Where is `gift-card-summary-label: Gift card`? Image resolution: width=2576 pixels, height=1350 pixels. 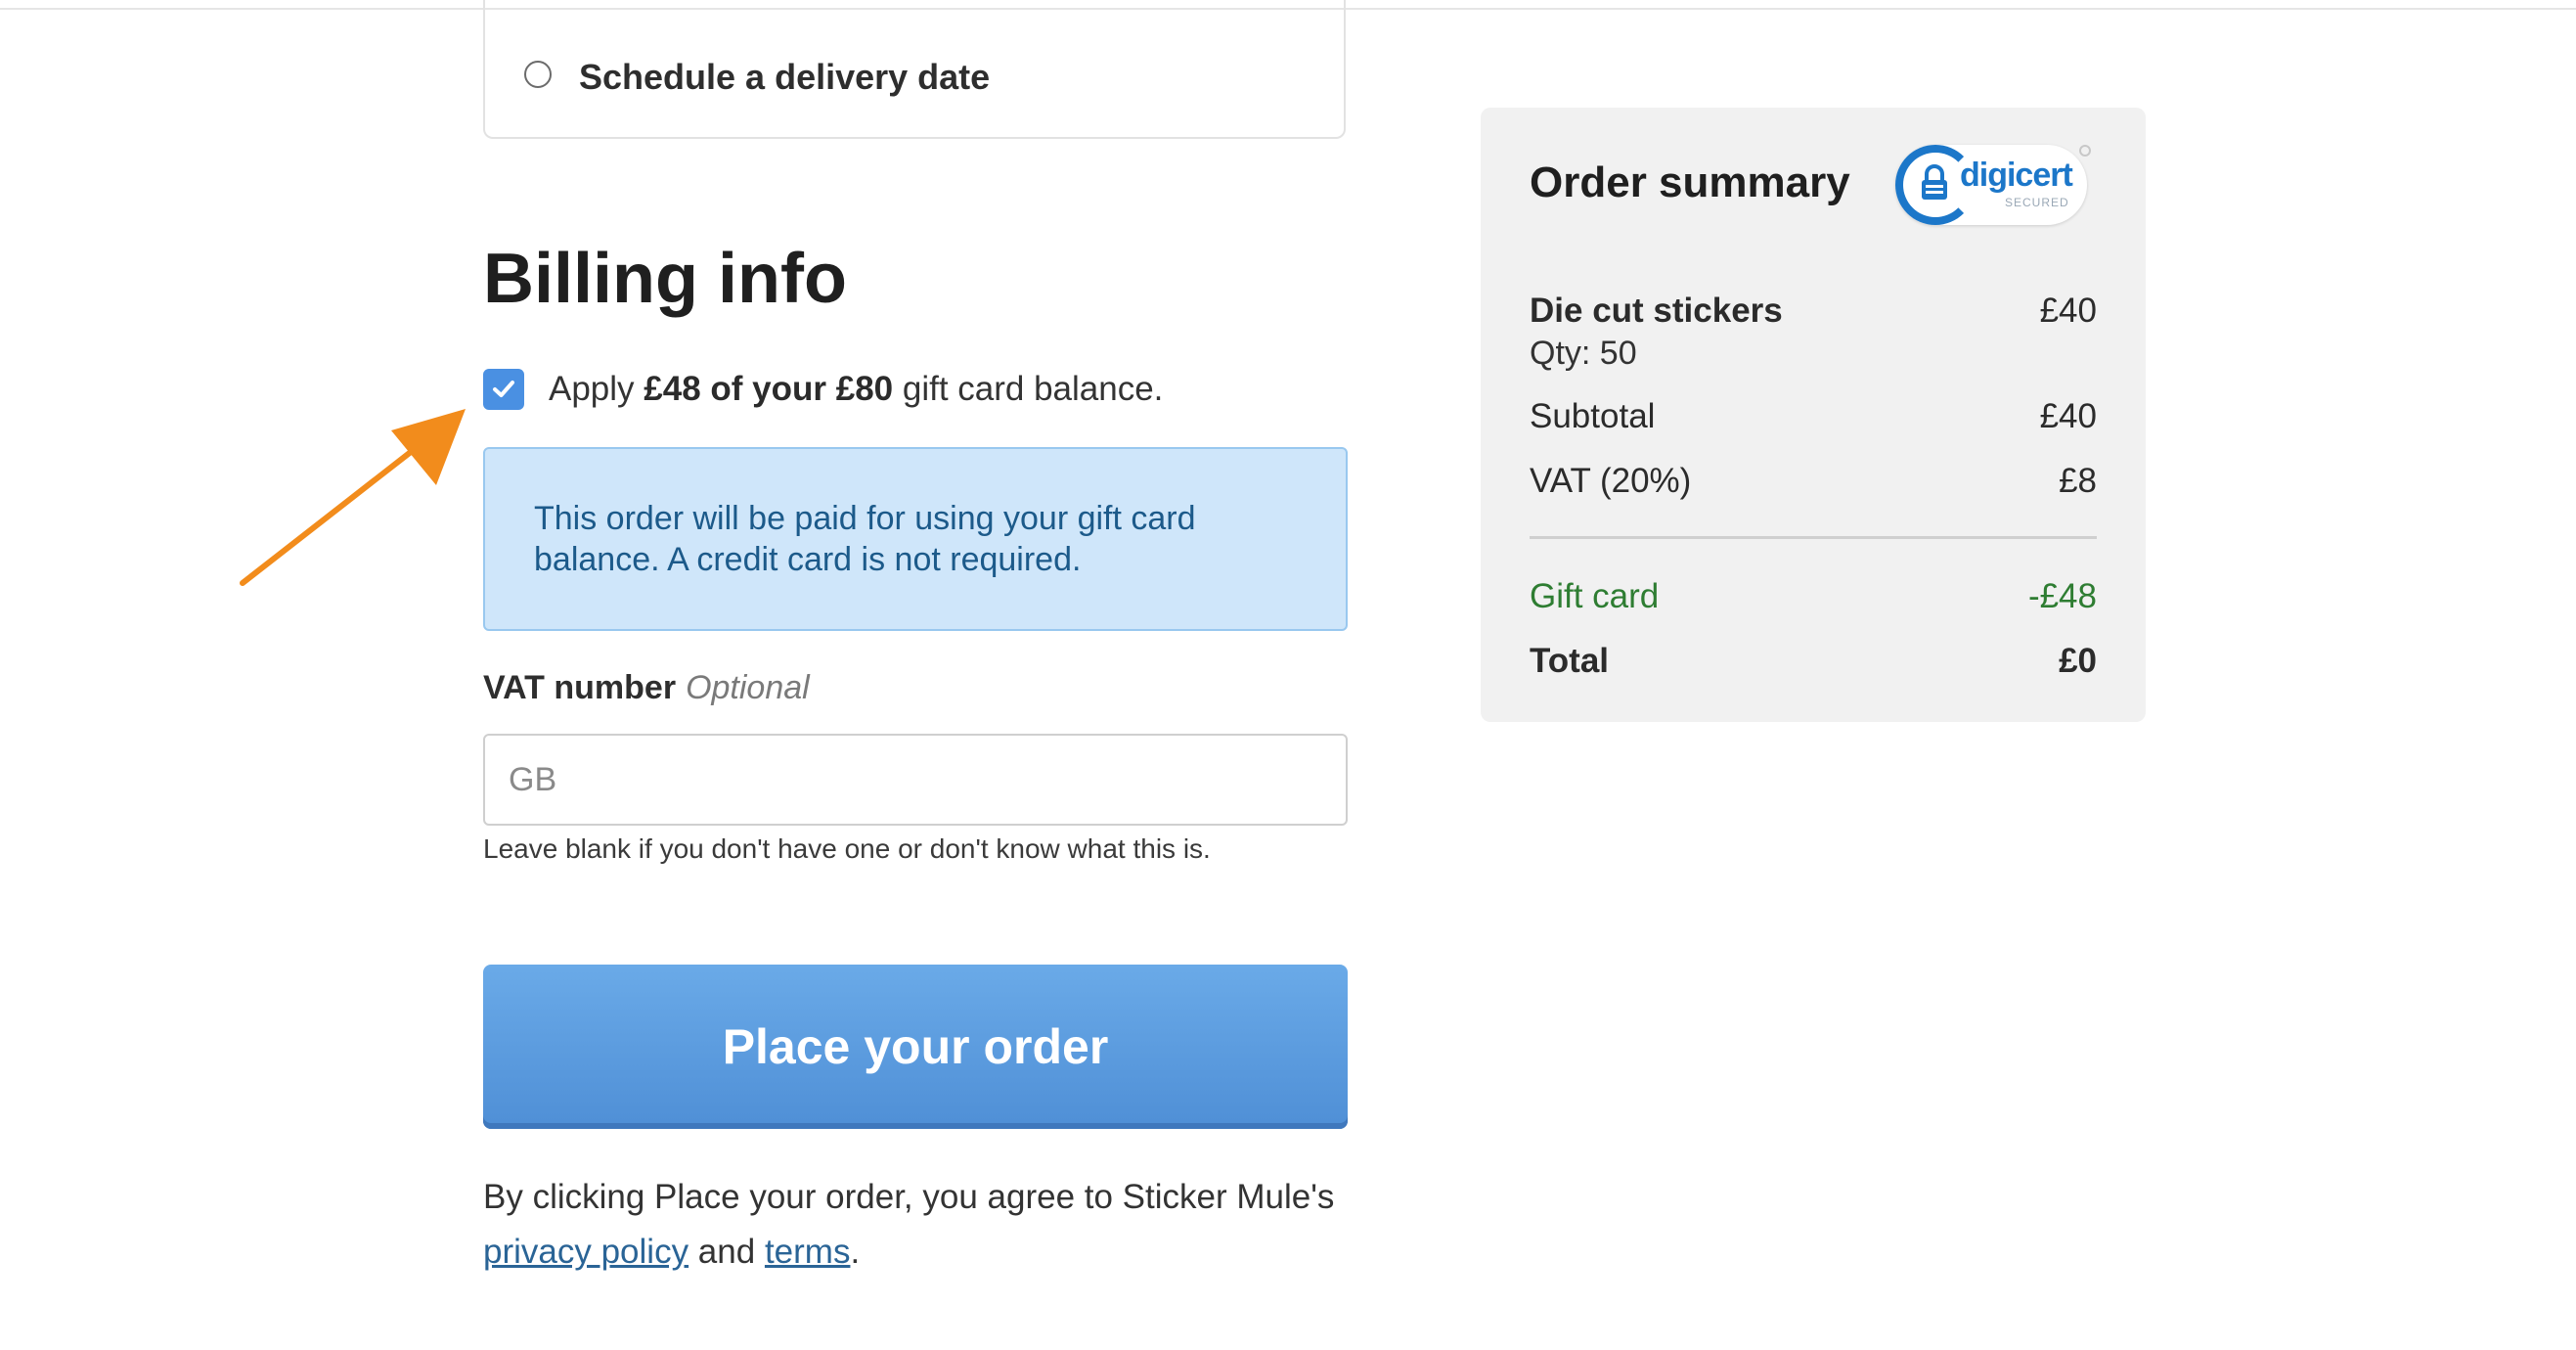
gift-card-summary-label: Gift card is located at coordinates (1595, 596).